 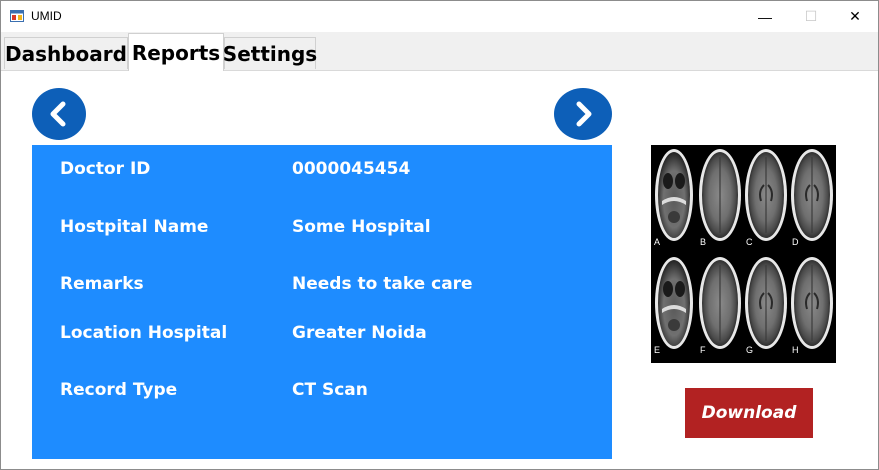 I want to click on ct-scan-image: A B C D E F G H, so click(x=743, y=254).